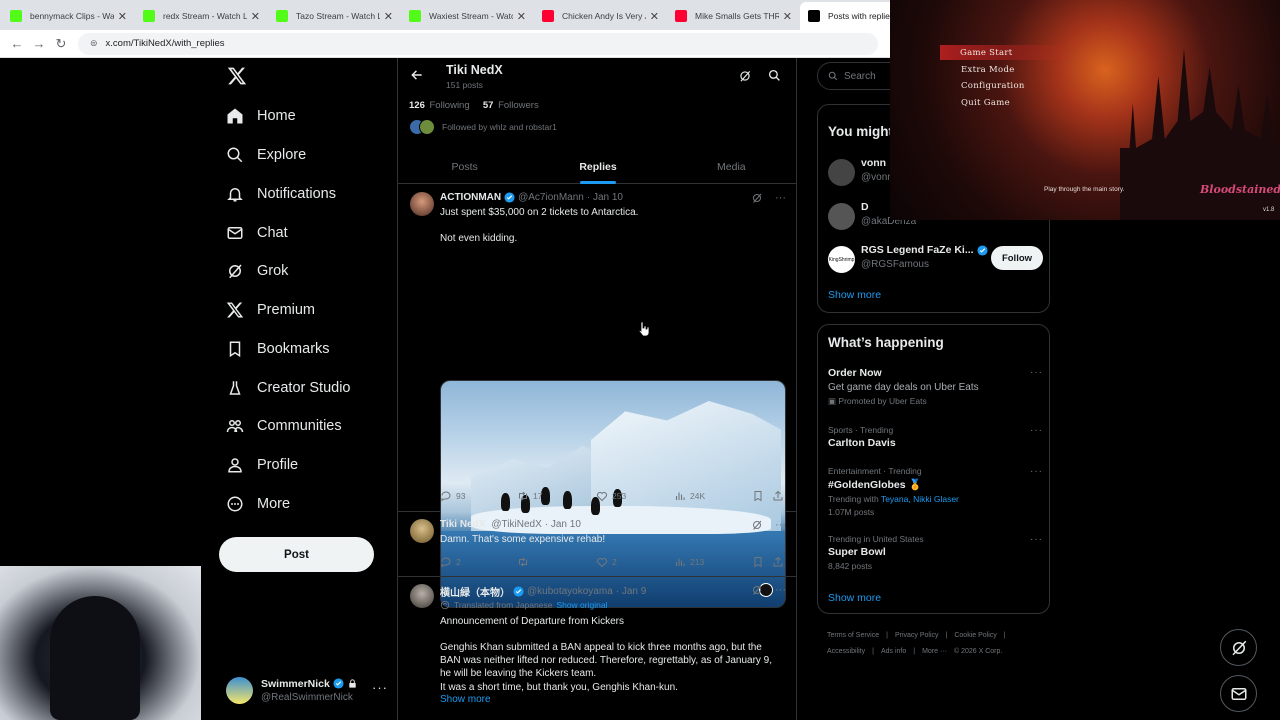 The image size is (1280, 720). Describe the element at coordinates (311, 690) in the screenshot. I see `account-switcher: SwimmerNick @RealSwimmerNick ···` at that location.